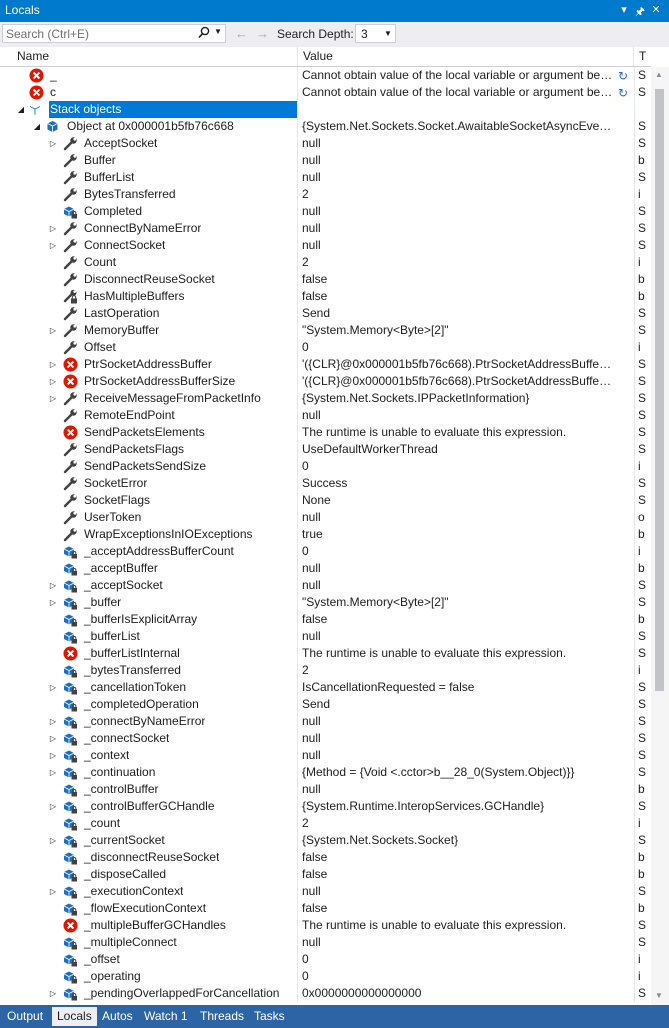 The width and height of the screenshot is (669, 1028). I want to click on column-header-type: T, so click(642, 56).